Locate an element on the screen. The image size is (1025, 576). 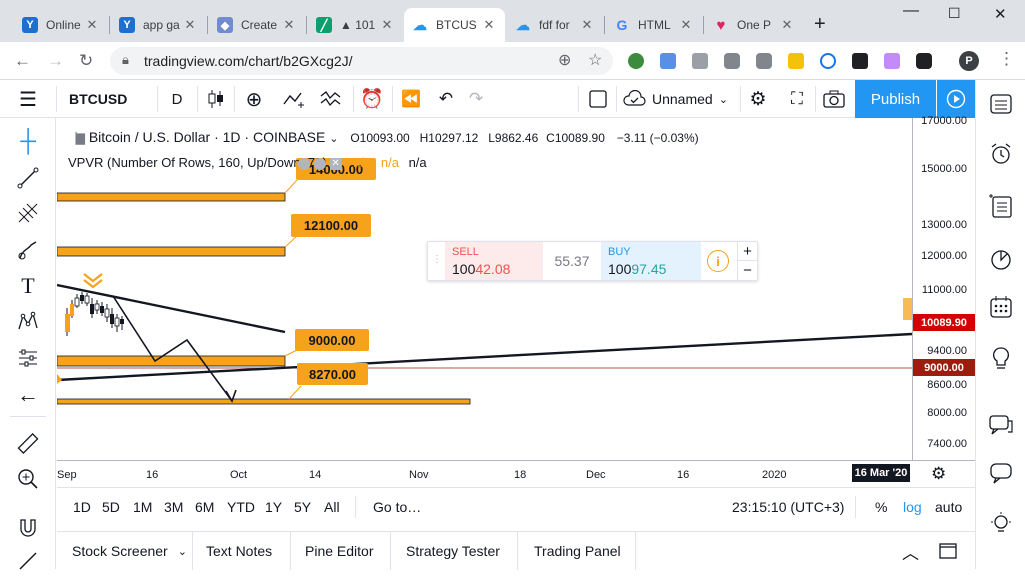
translate-icon is located at coordinates (668, 61).